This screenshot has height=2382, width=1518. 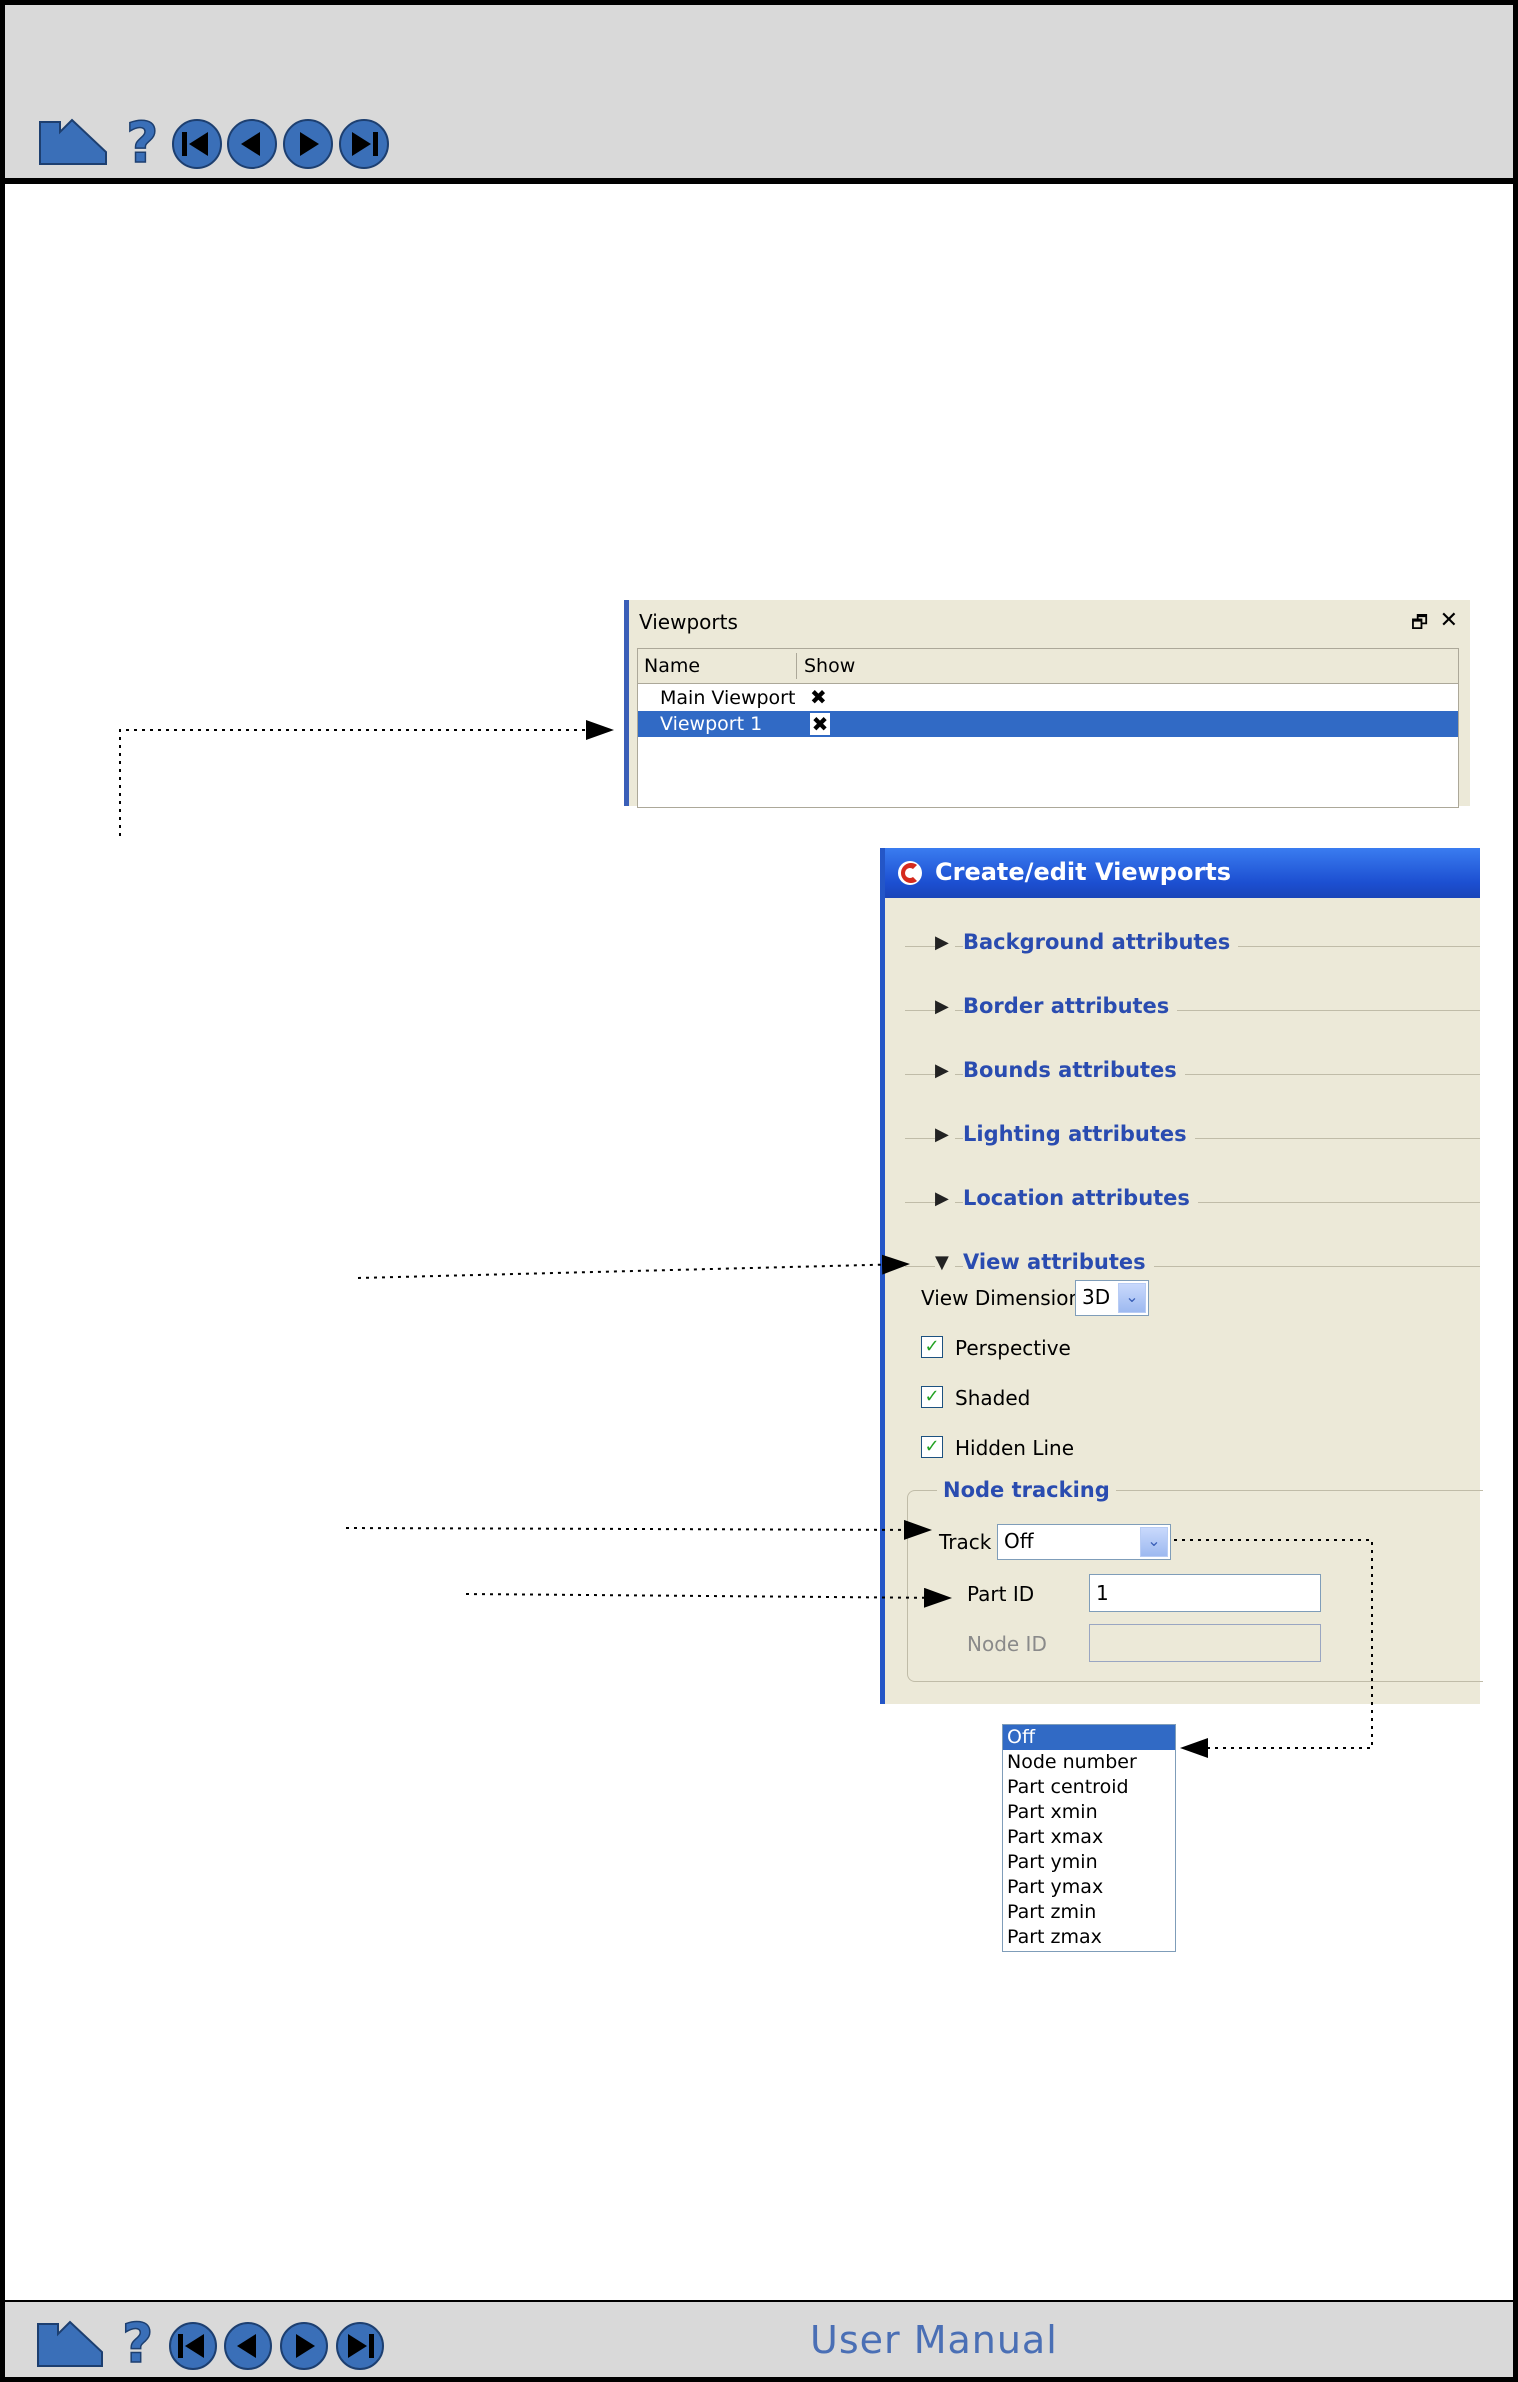 What do you see at coordinates (708, 1597) in the screenshot?
I see `arrow-to-part-id` at bounding box center [708, 1597].